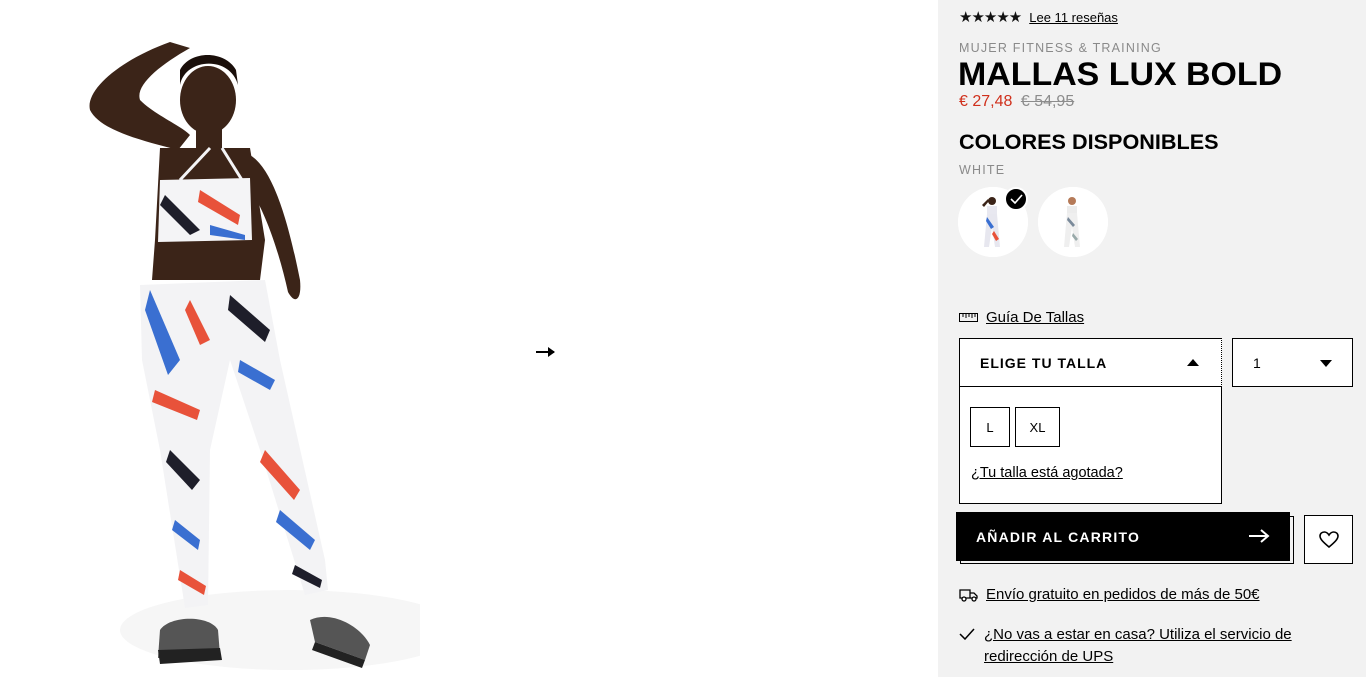 The image size is (1366, 677). I want to click on rating: ★★★★★ Lee 11 reseñas, so click(1038, 17).